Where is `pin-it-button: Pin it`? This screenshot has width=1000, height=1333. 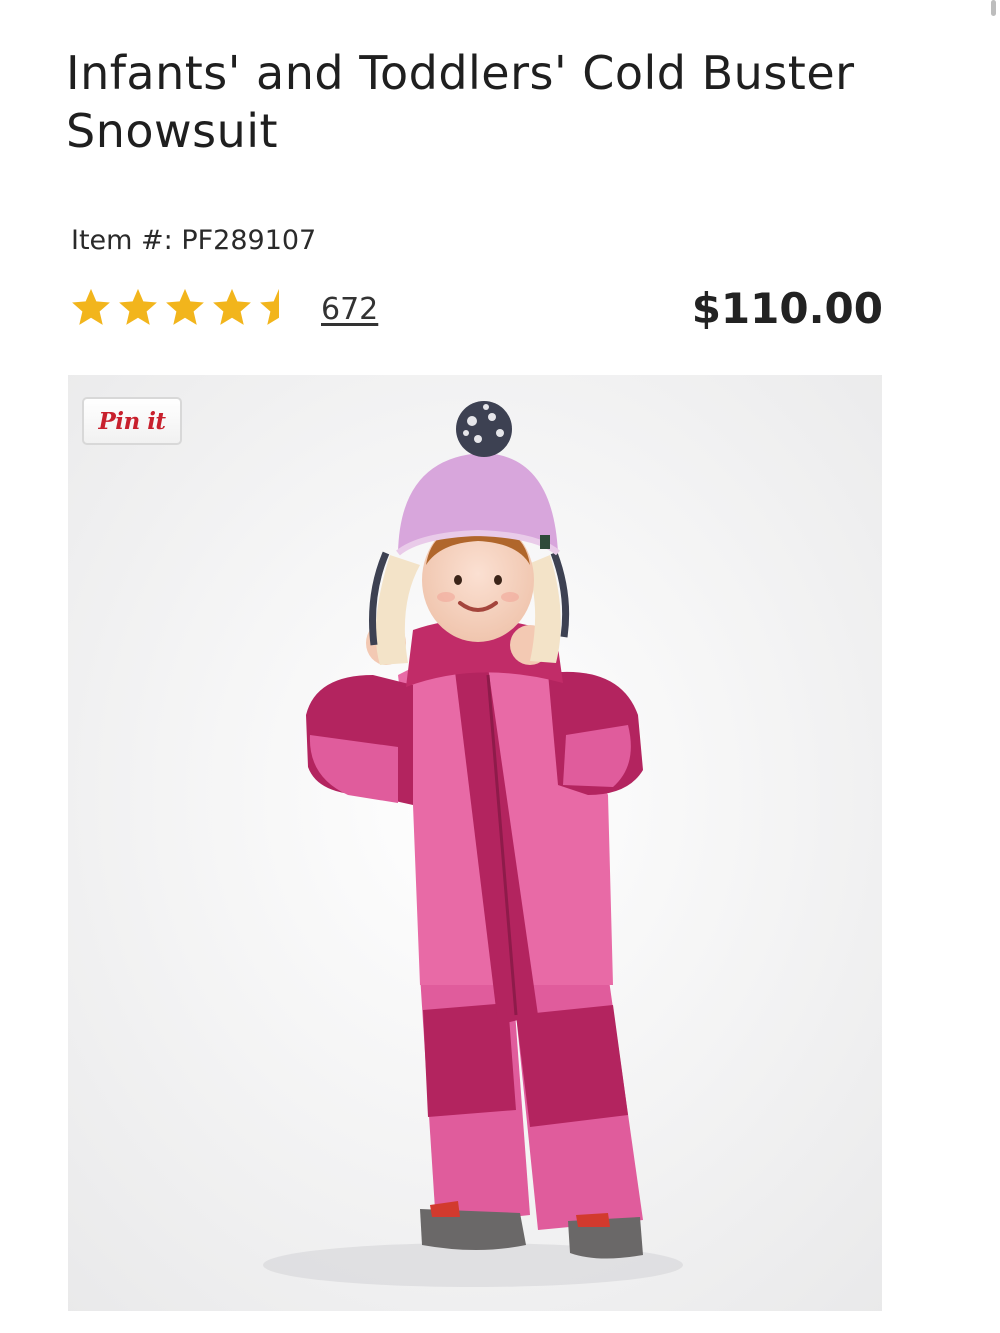 pin-it-button: Pin it is located at coordinates (132, 421).